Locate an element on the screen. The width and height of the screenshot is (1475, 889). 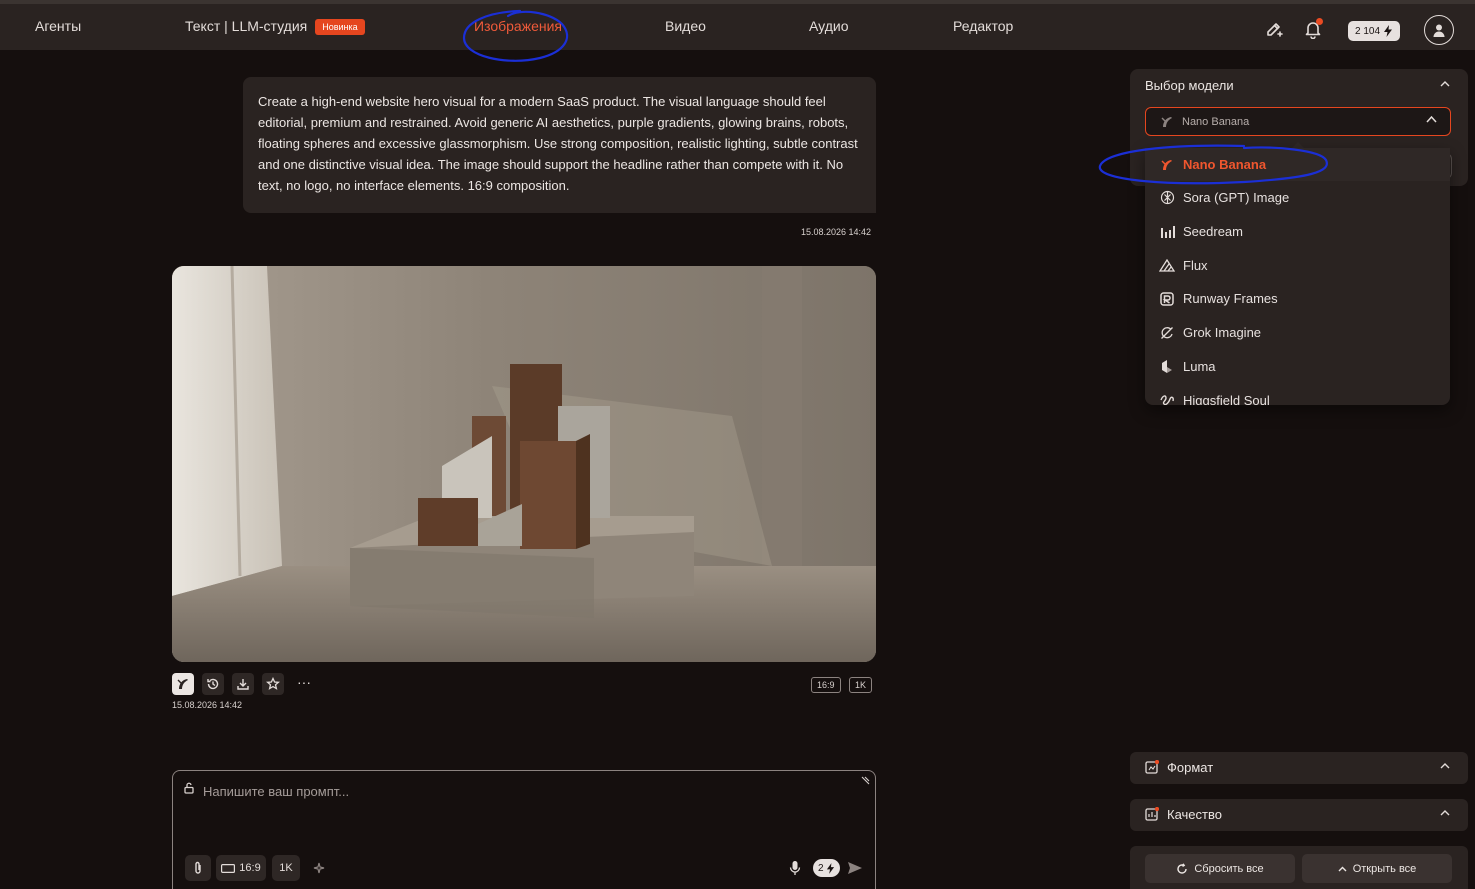
resize-handle-icon is located at coordinates (865, 780).